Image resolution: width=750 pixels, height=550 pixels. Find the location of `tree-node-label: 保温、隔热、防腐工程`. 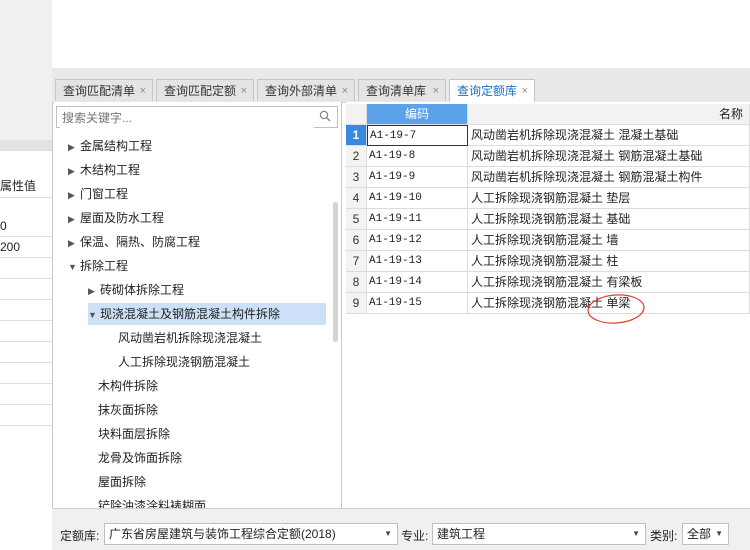

tree-node-label: 保温、隔热、防腐工程 is located at coordinates (140, 242).